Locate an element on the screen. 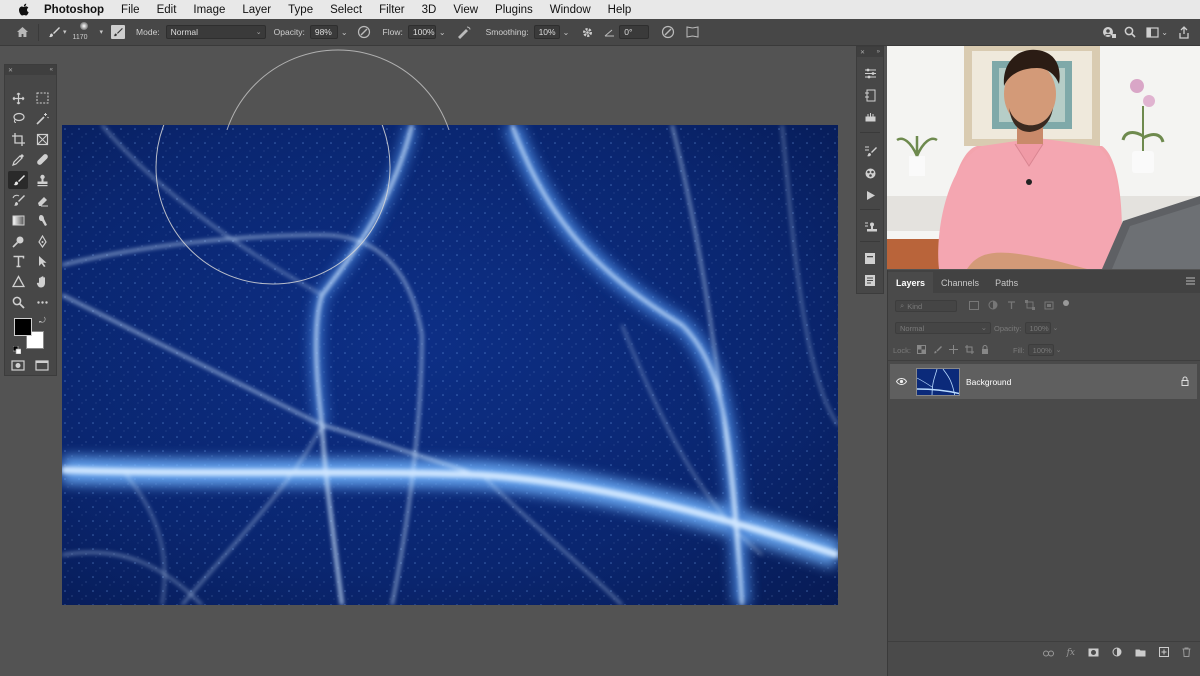 The height and width of the screenshot is (676, 1200). link-layers-icon is located at coordinates (1048, 653).